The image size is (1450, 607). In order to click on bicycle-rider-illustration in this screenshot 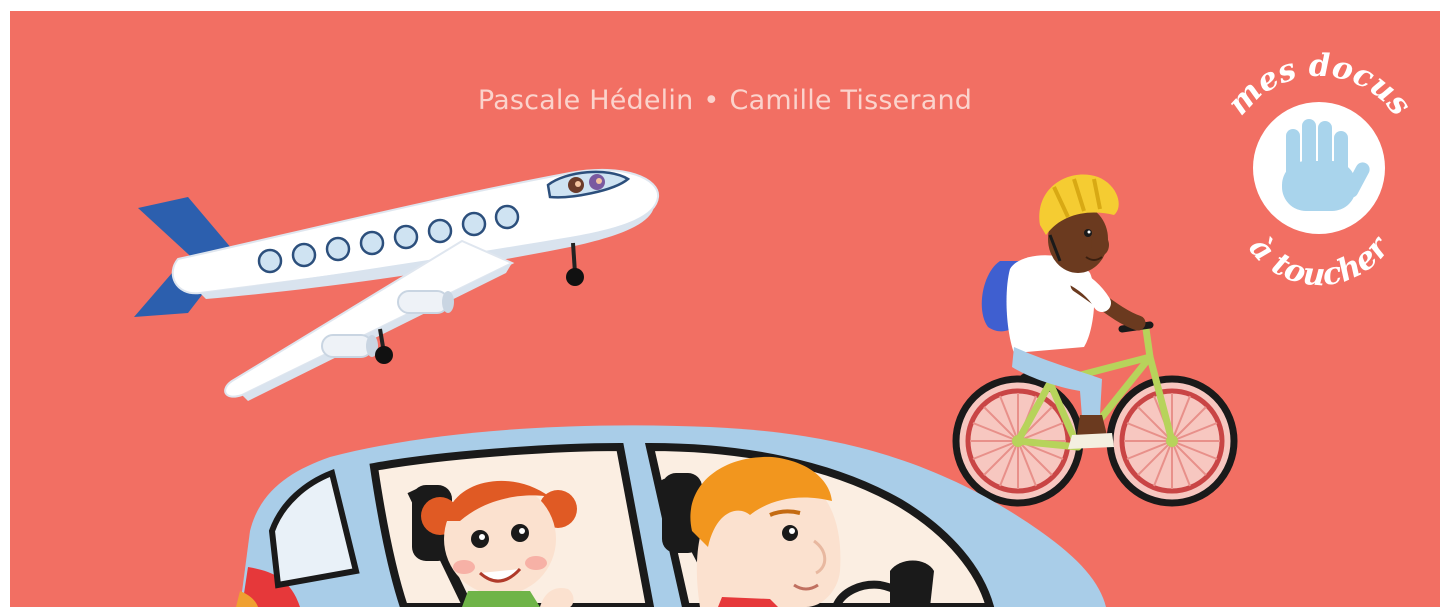, I will do `click(1095, 340)`.